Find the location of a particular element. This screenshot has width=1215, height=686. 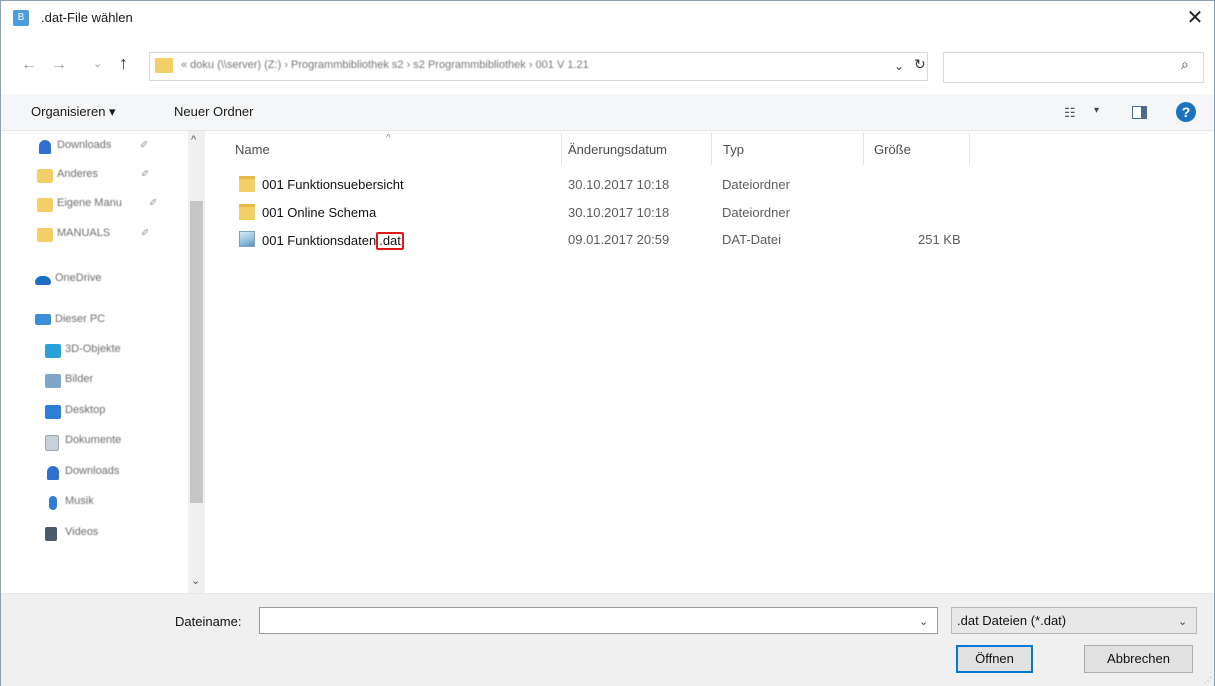

recent-locations-icon: ⌄ is located at coordinates (97, 63).